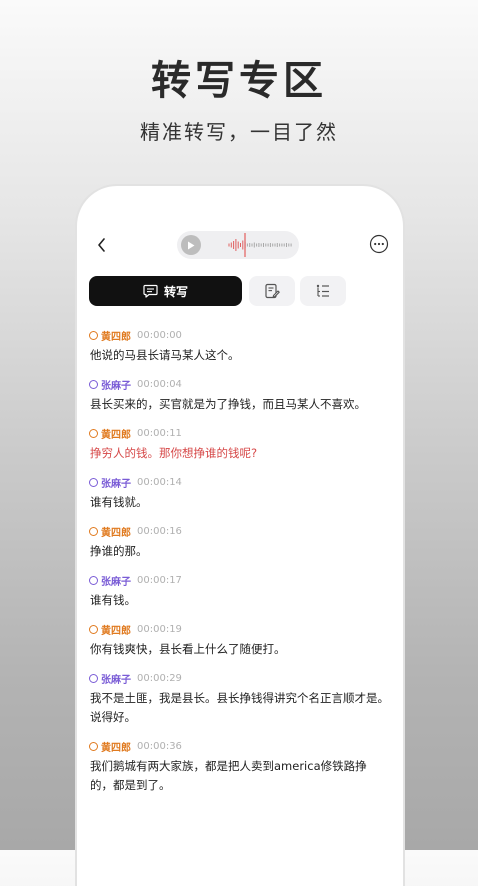 This screenshot has width=478, height=886. What do you see at coordinates (159, 335) in the screenshot?
I see `timestamp: 00:00:00` at bounding box center [159, 335].